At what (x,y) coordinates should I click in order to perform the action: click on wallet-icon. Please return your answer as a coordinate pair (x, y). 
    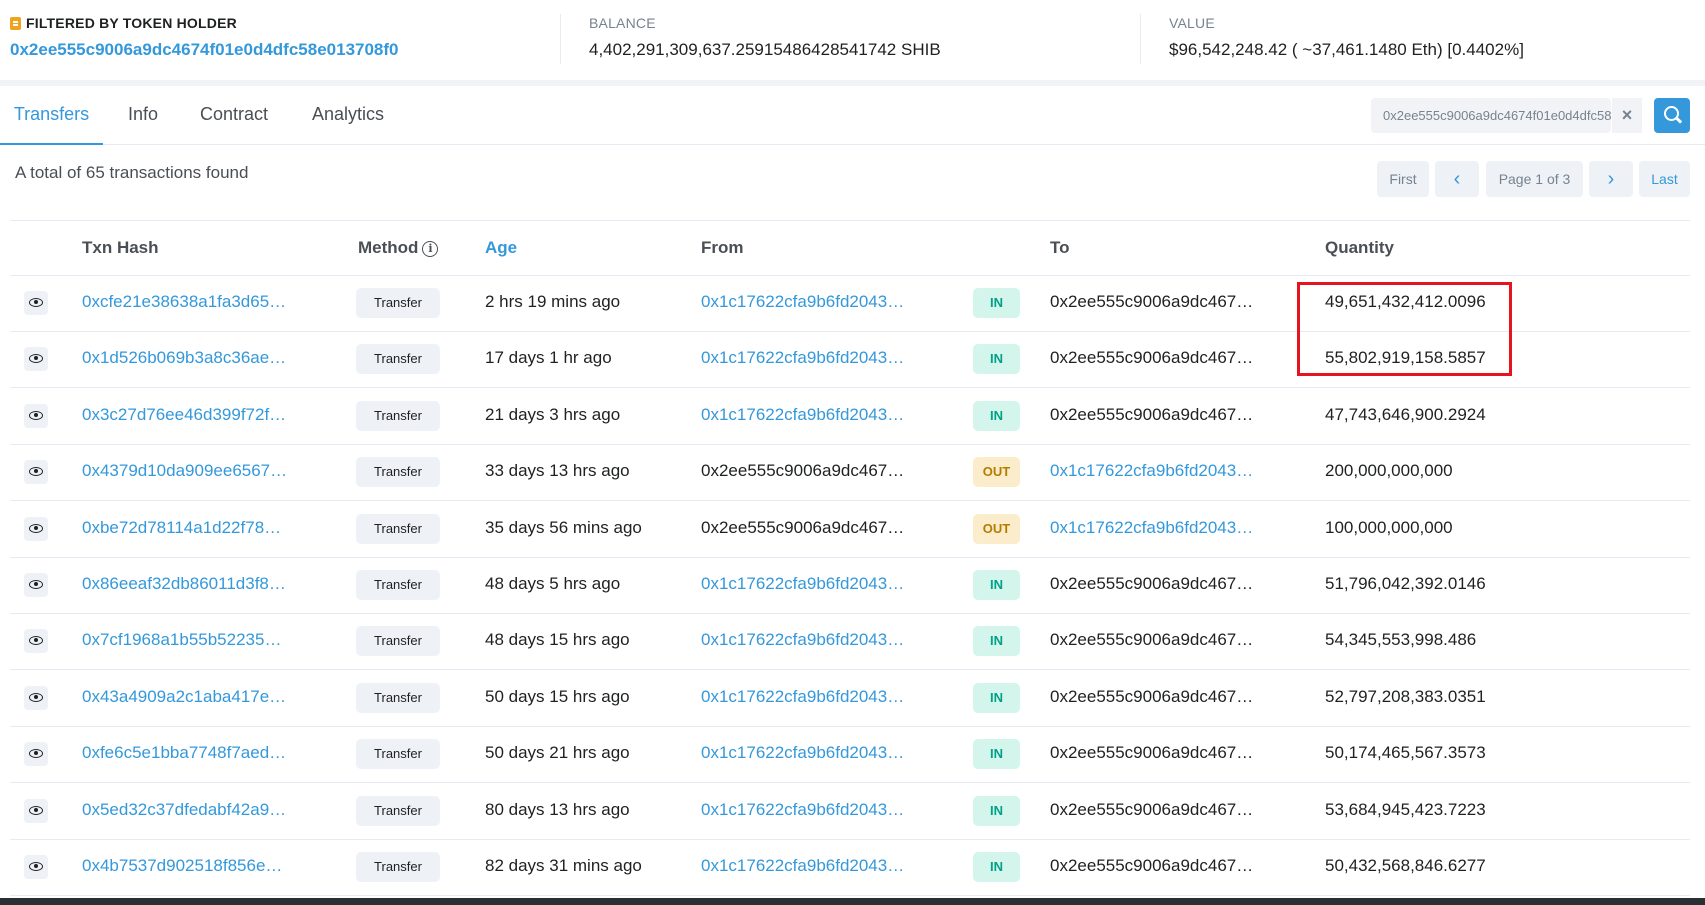
    Looking at the image, I should click on (15, 23).